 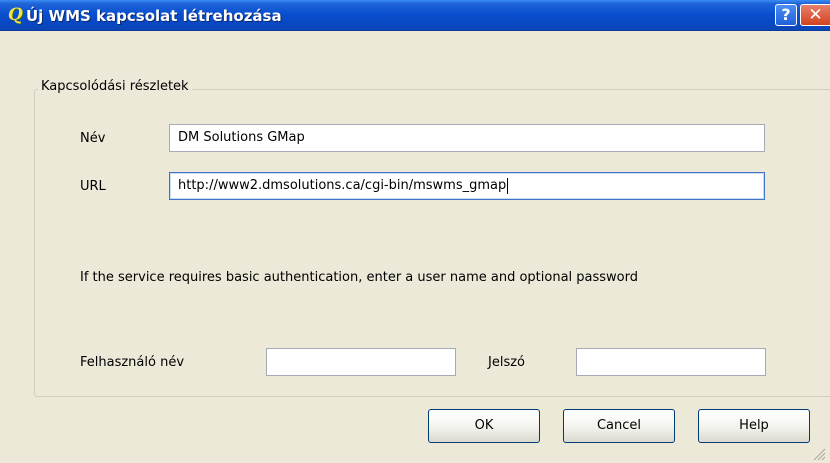 What do you see at coordinates (815, 15) in the screenshot?
I see `close-icon: ✕` at bounding box center [815, 15].